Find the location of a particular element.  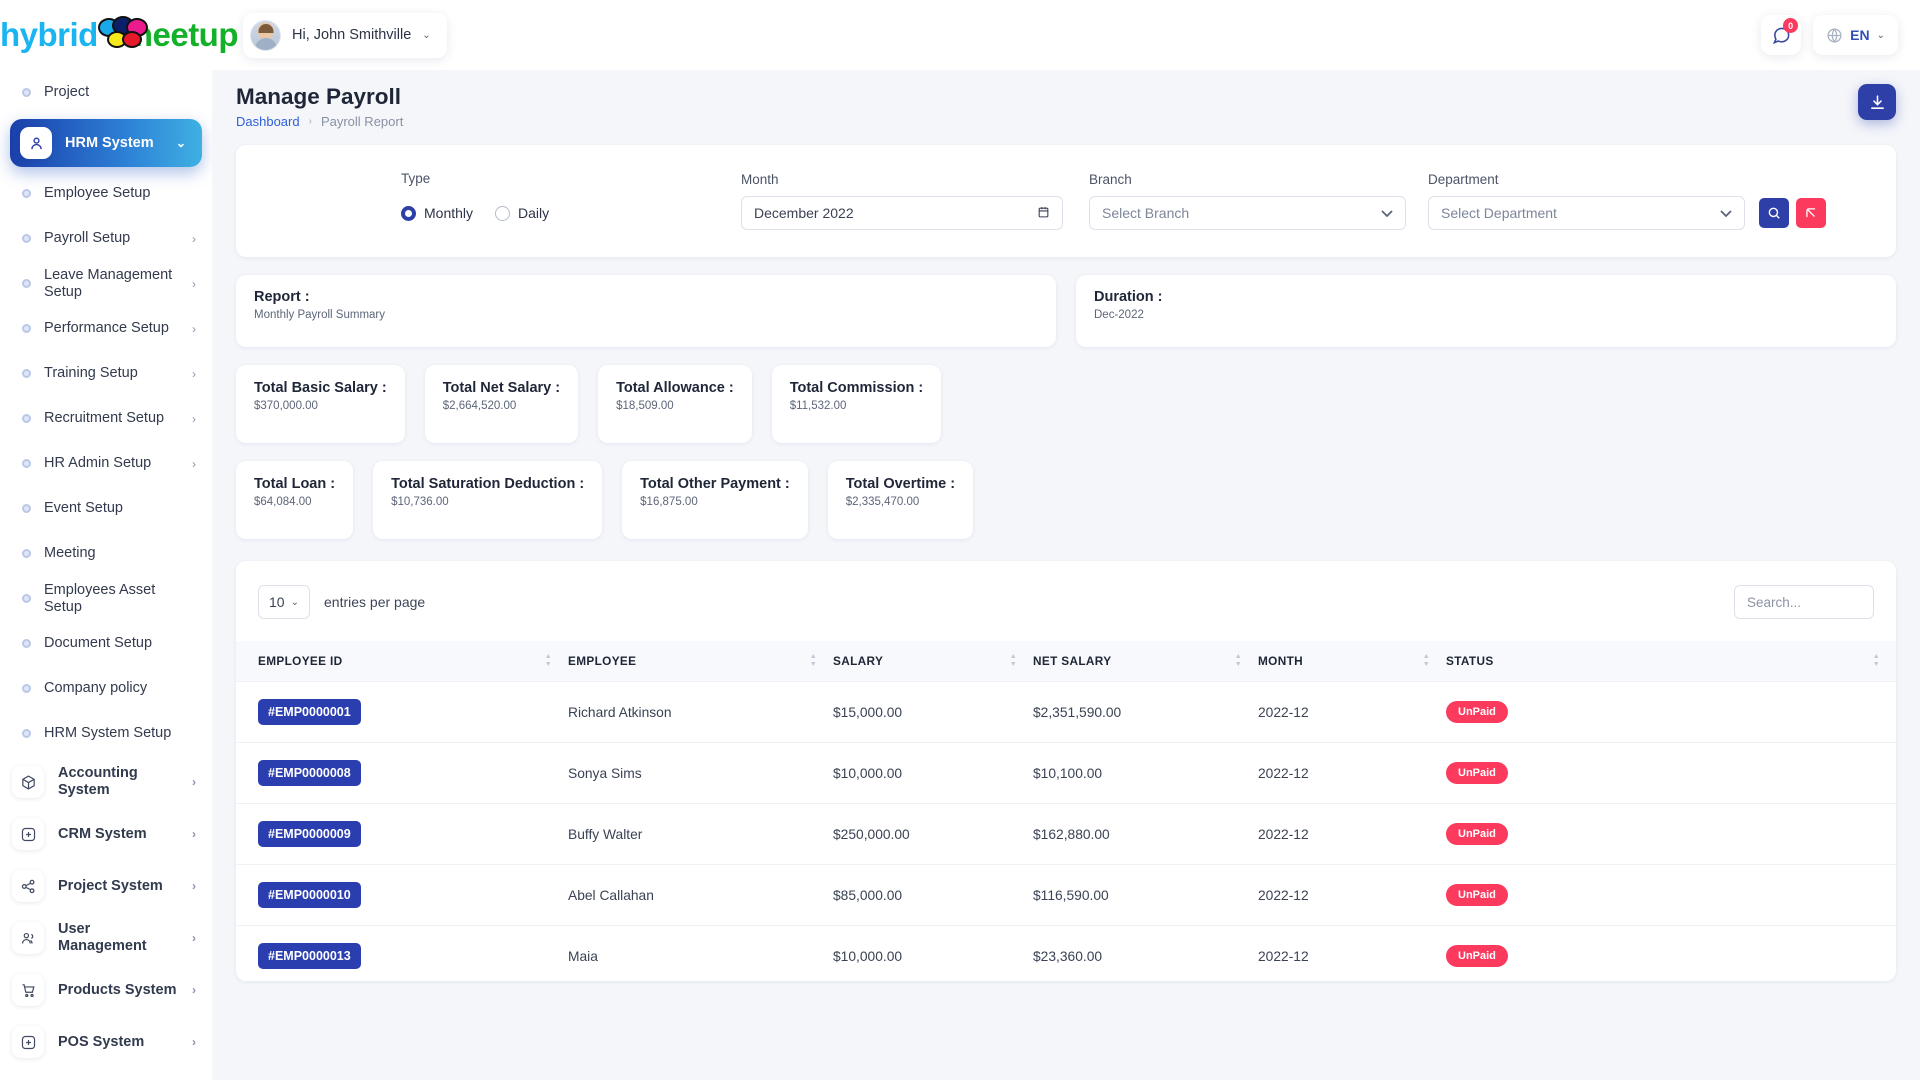

sidebar-item-accounting-system: Accounting System › is located at coordinates (106, 782).